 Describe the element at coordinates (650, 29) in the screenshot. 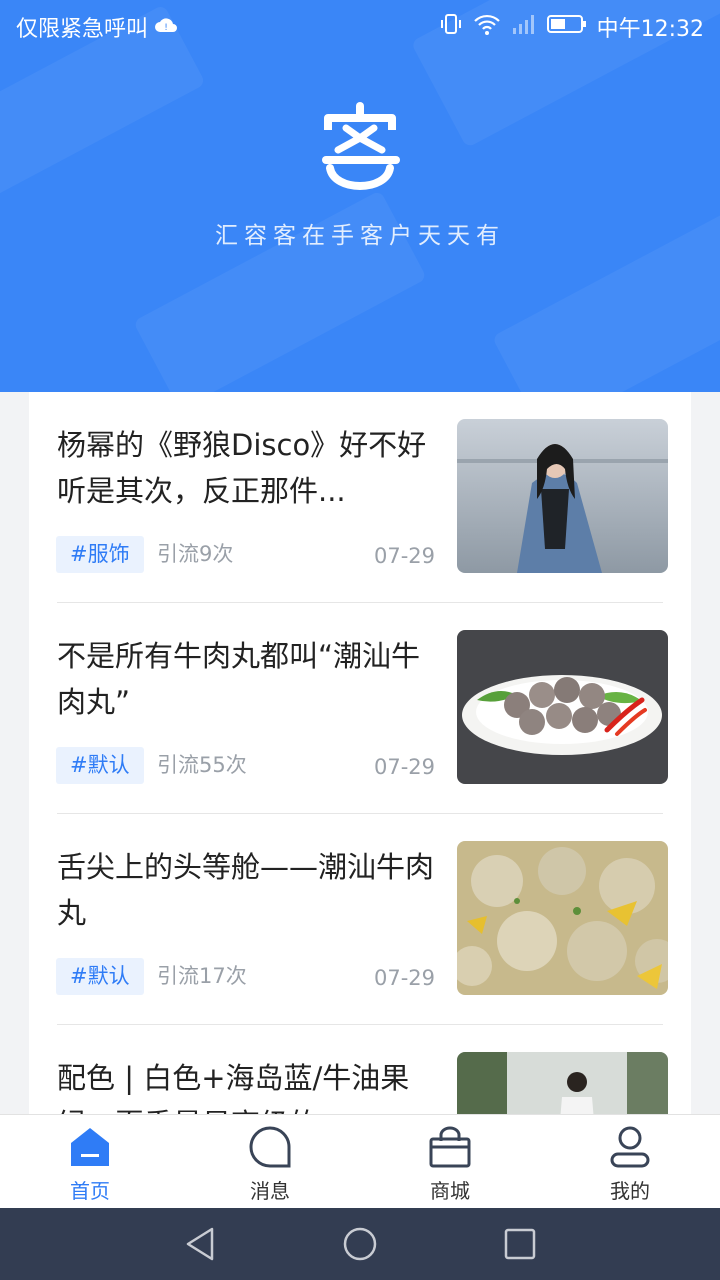

I see `clock-text: 中午12:32` at that location.